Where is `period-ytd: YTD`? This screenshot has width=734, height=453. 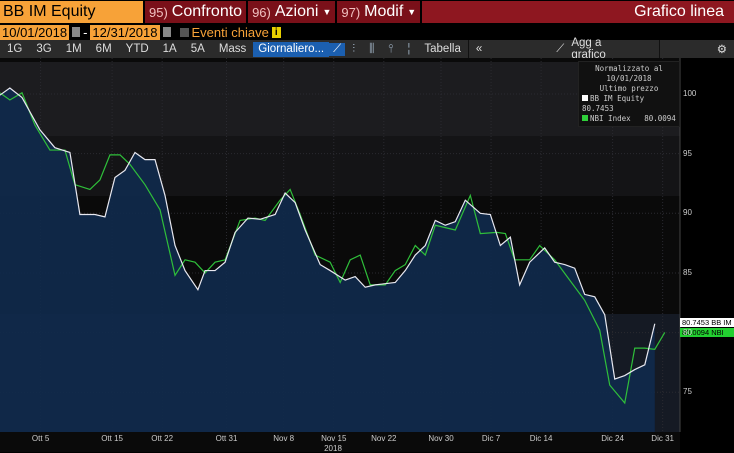
period-ytd: YTD is located at coordinates (137, 49).